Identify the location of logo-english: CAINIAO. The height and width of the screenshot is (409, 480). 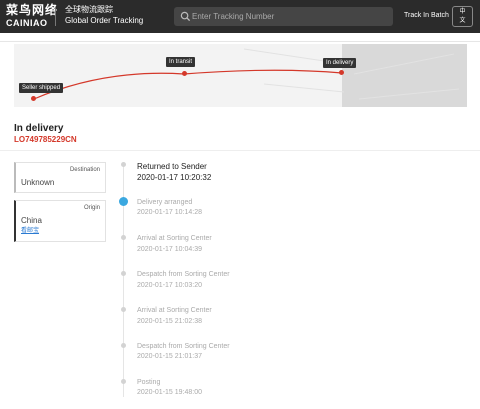
(27, 23).